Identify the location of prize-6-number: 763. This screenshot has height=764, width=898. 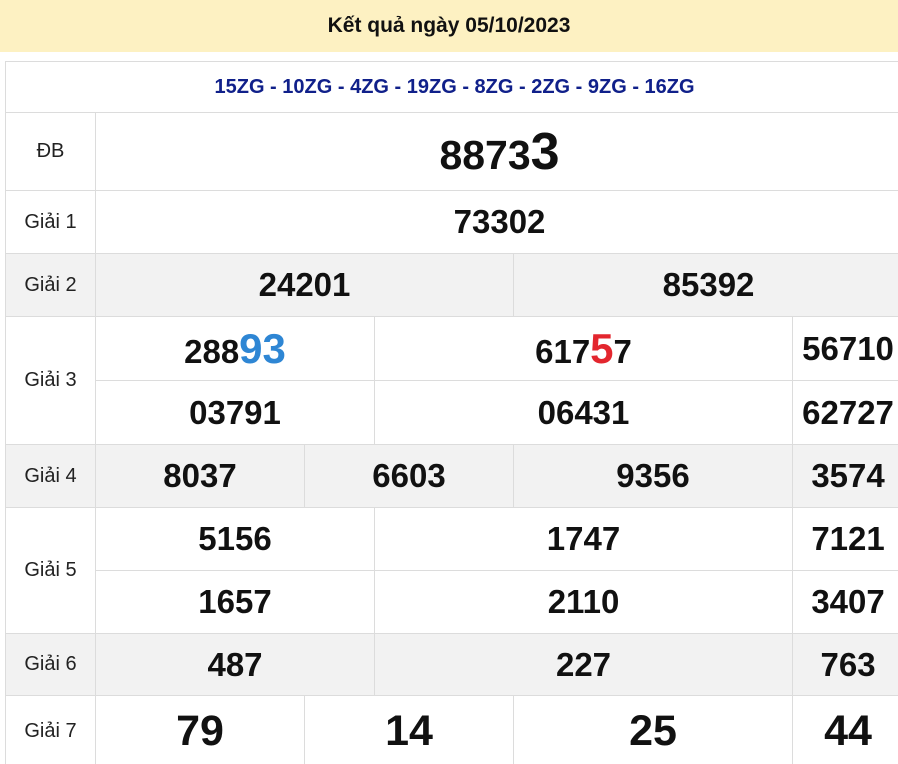
(844, 664).